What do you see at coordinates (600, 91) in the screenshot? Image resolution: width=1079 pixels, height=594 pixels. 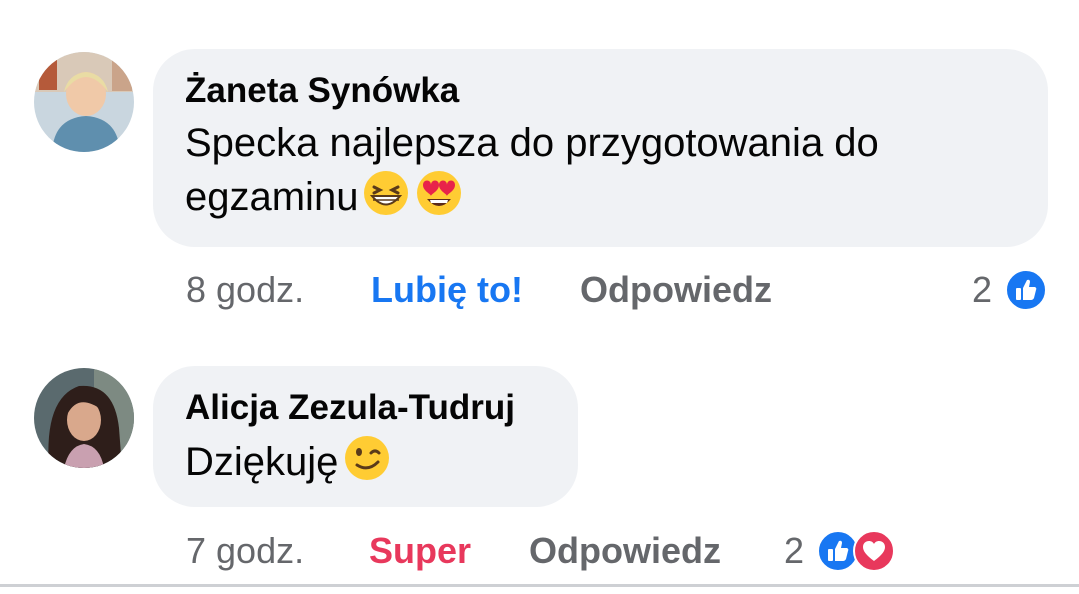 I see `comment-author: Żaneta Synówka` at bounding box center [600, 91].